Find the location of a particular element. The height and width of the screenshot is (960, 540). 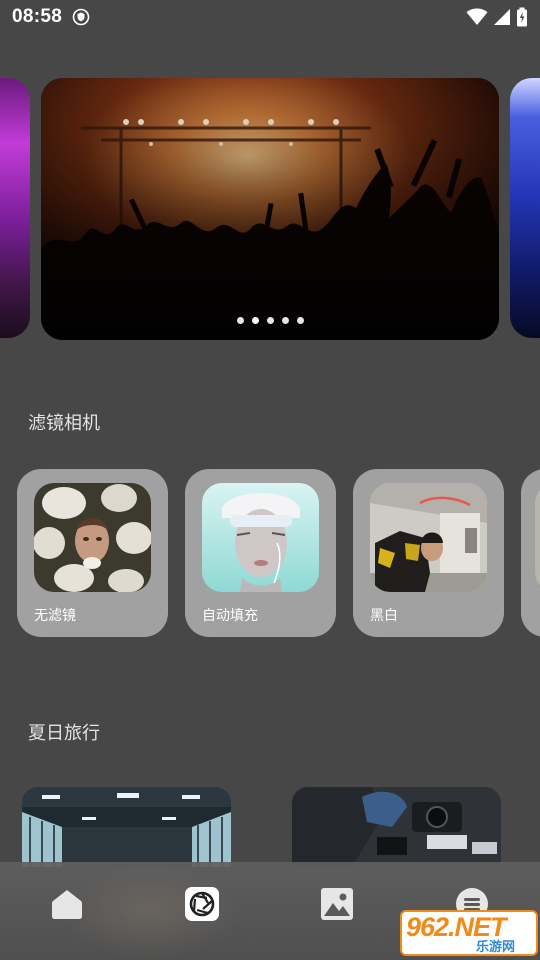

home-icon is located at coordinates (67, 906).